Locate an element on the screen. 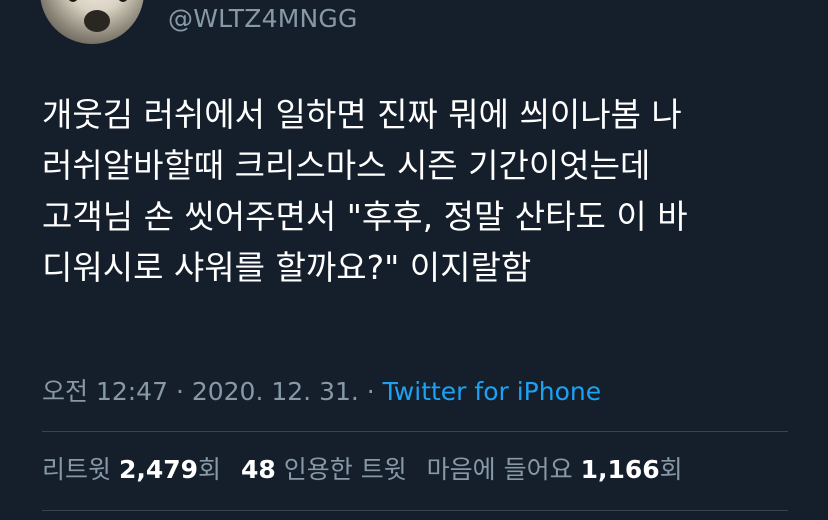 The width and height of the screenshot is (828, 520). avatar is located at coordinates (92, 22).